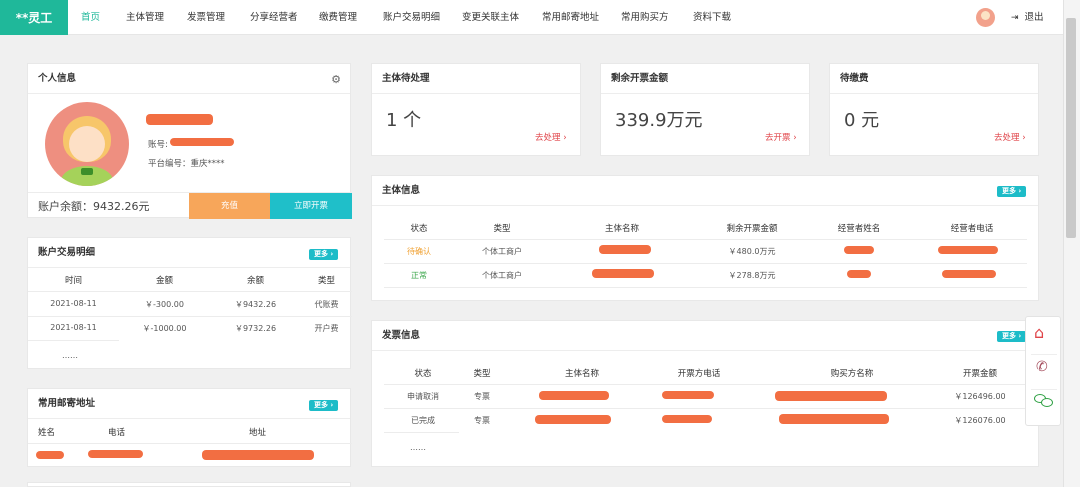 This screenshot has height=487, width=1080. I want to click on col-issuer-phone: 开票方电话, so click(699, 374).